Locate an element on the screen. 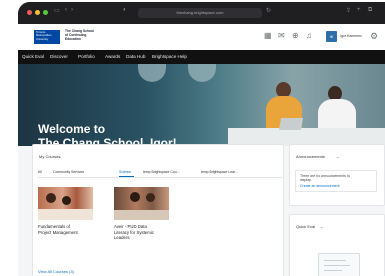 This screenshot has width=385, height=276. nav-item-brightspace-help: Brightspace Help is located at coordinates (169, 56).